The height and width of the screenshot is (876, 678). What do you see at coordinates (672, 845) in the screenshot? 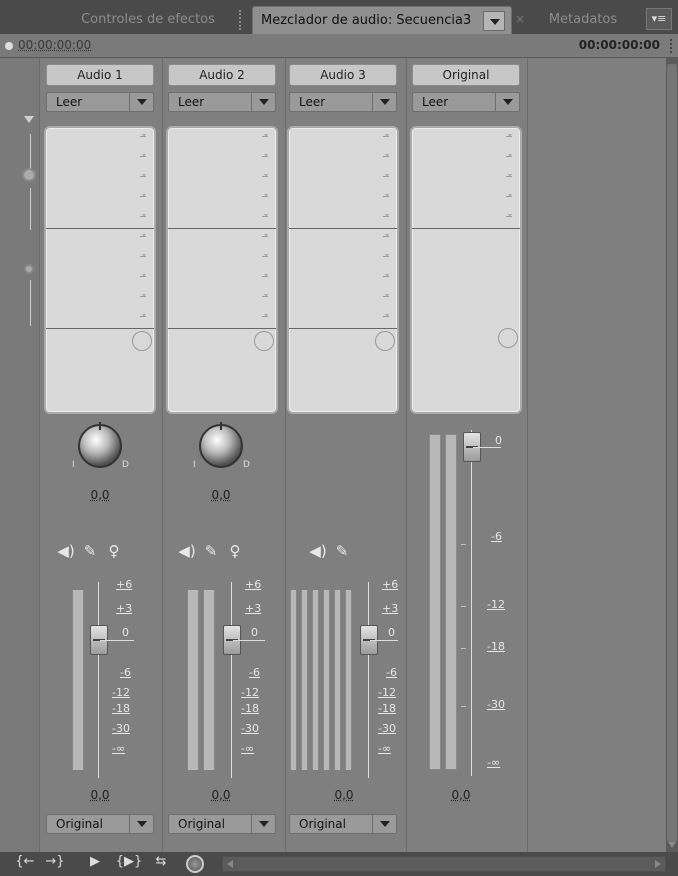
I see `scroll-down-icon` at bounding box center [672, 845].